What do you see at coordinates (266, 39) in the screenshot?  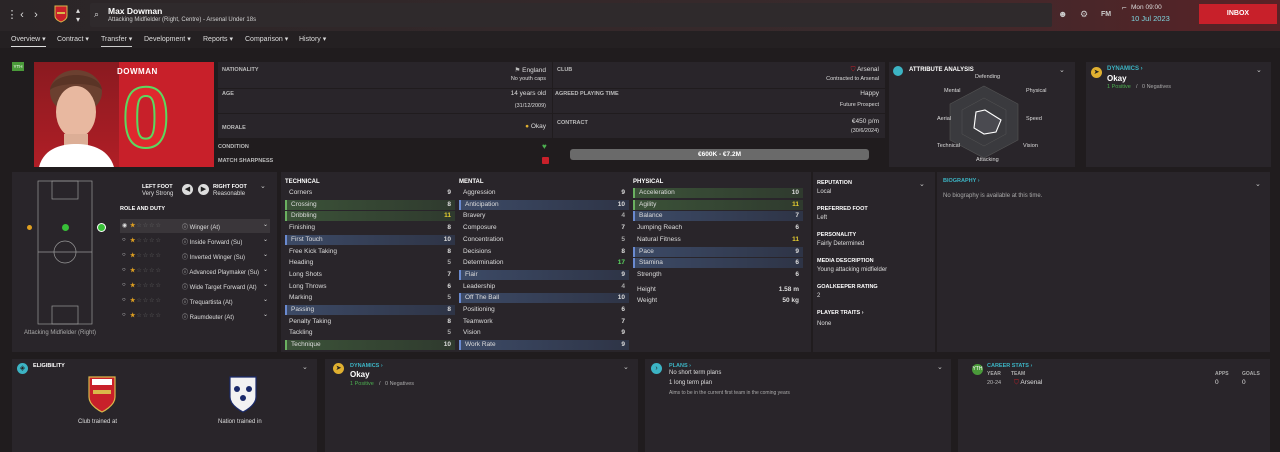 I see `tab-comparison: Comparison ▾` at bounding box center [266, 39].